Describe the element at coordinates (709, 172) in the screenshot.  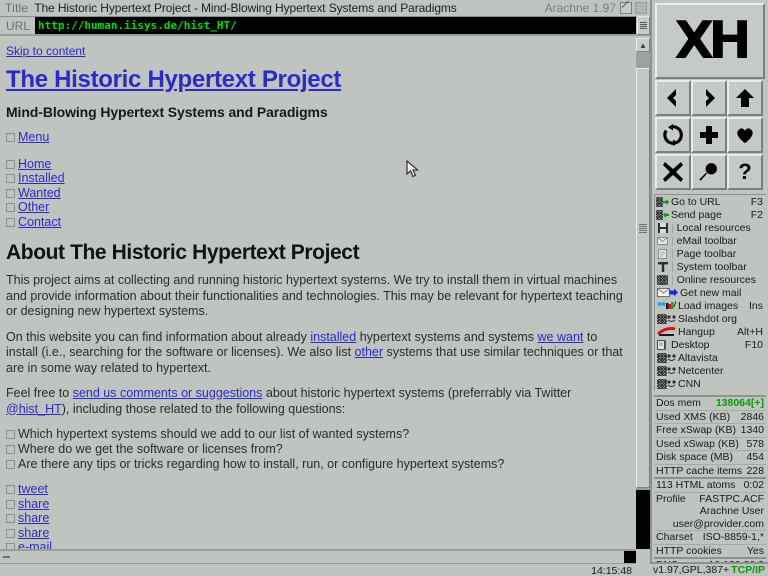
I see `search-button` at that location.